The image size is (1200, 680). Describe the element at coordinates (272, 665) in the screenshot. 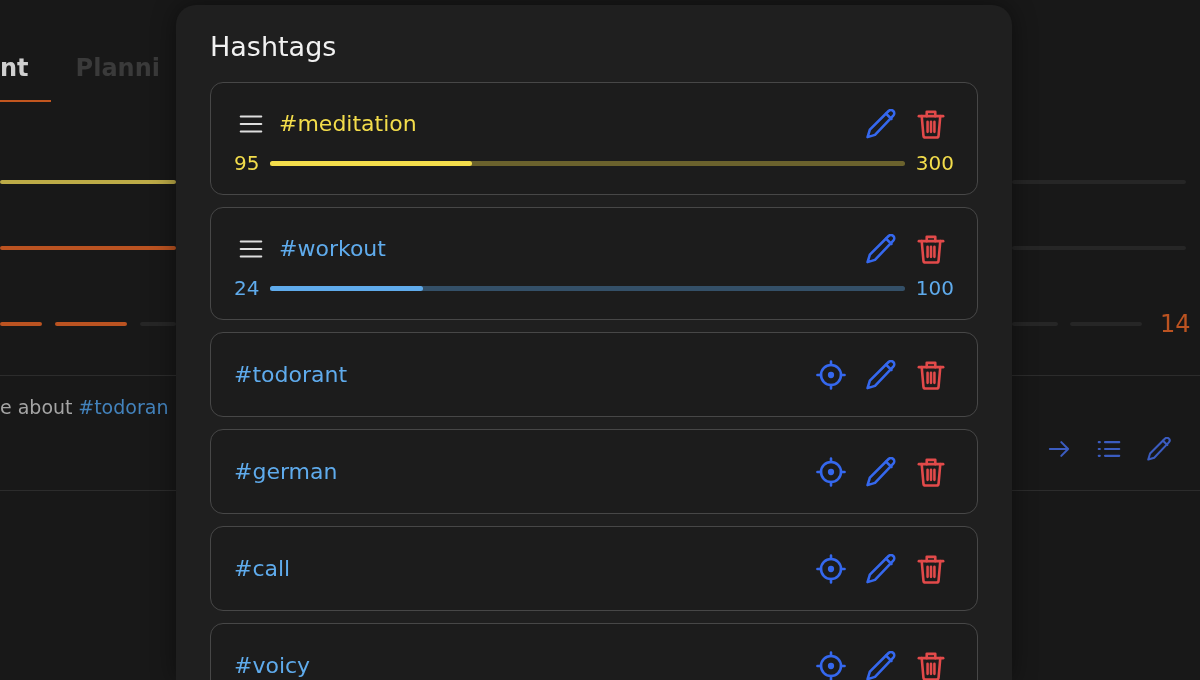

I see `hashtag-name: #voicy` at that location.